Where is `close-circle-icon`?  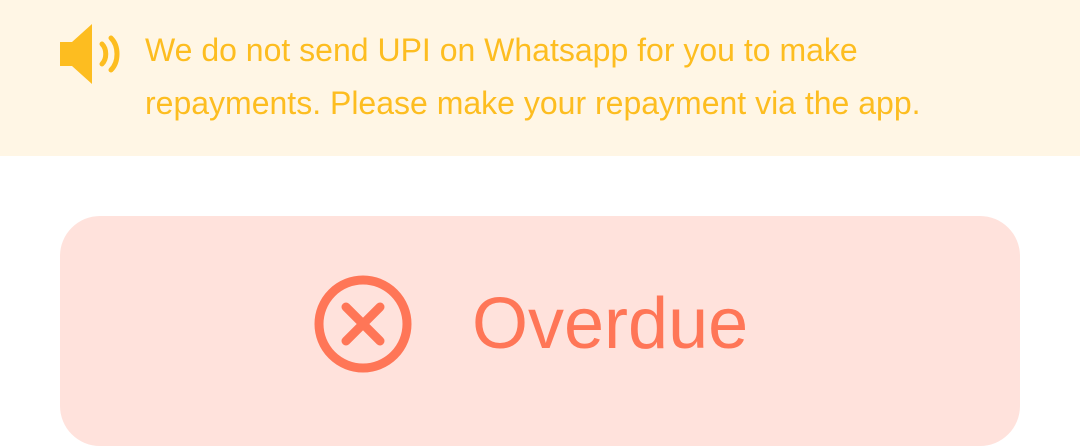
close-circle-icon is located at coordinates (363, 324).